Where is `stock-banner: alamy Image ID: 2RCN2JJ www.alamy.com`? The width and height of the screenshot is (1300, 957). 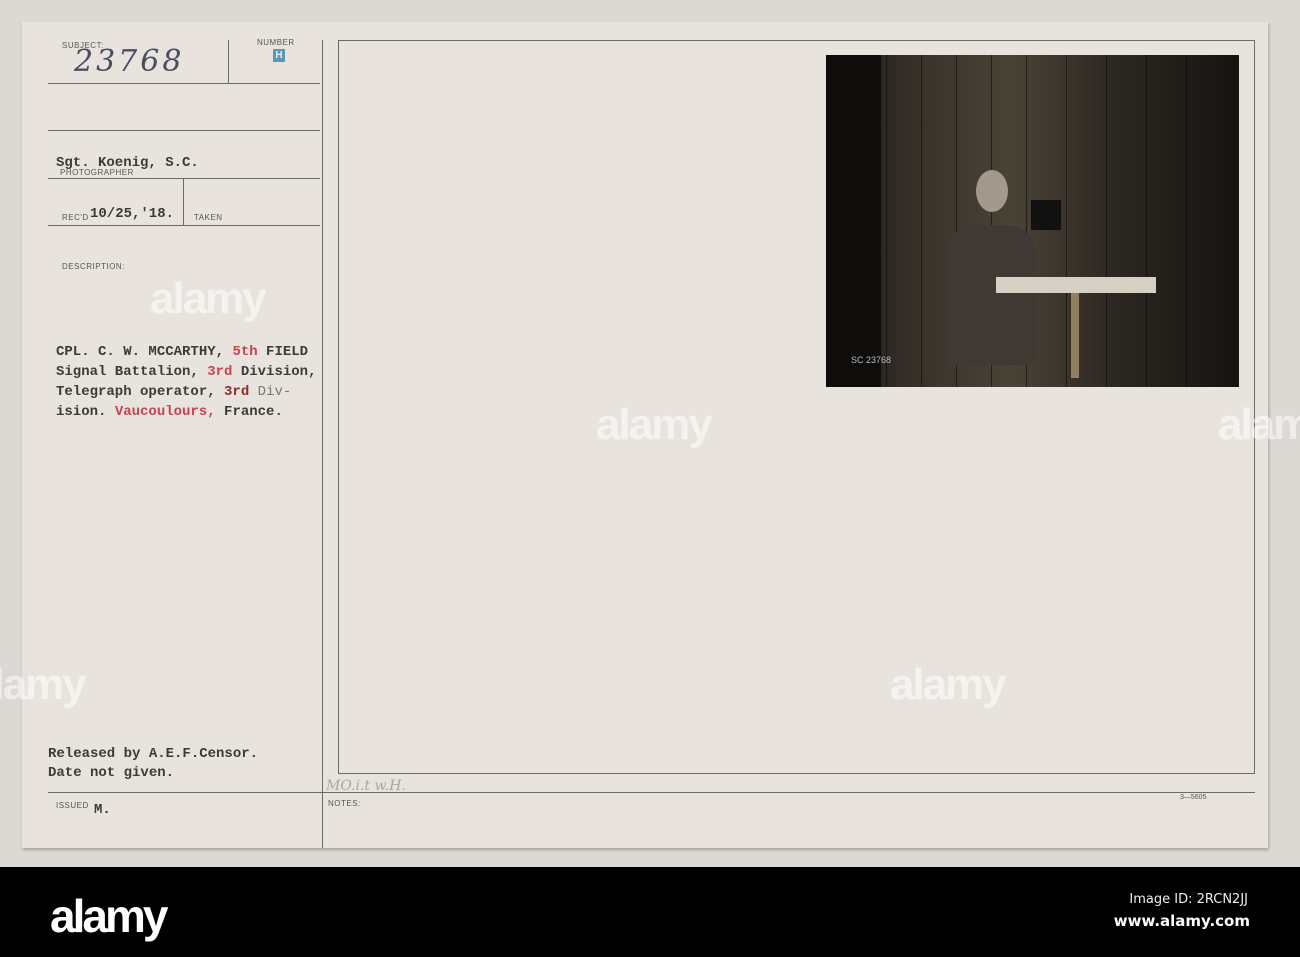
stock-banner: alamy Image ID: 2RCN2JJ www.alamy.com is located at coordinates (650, 912).